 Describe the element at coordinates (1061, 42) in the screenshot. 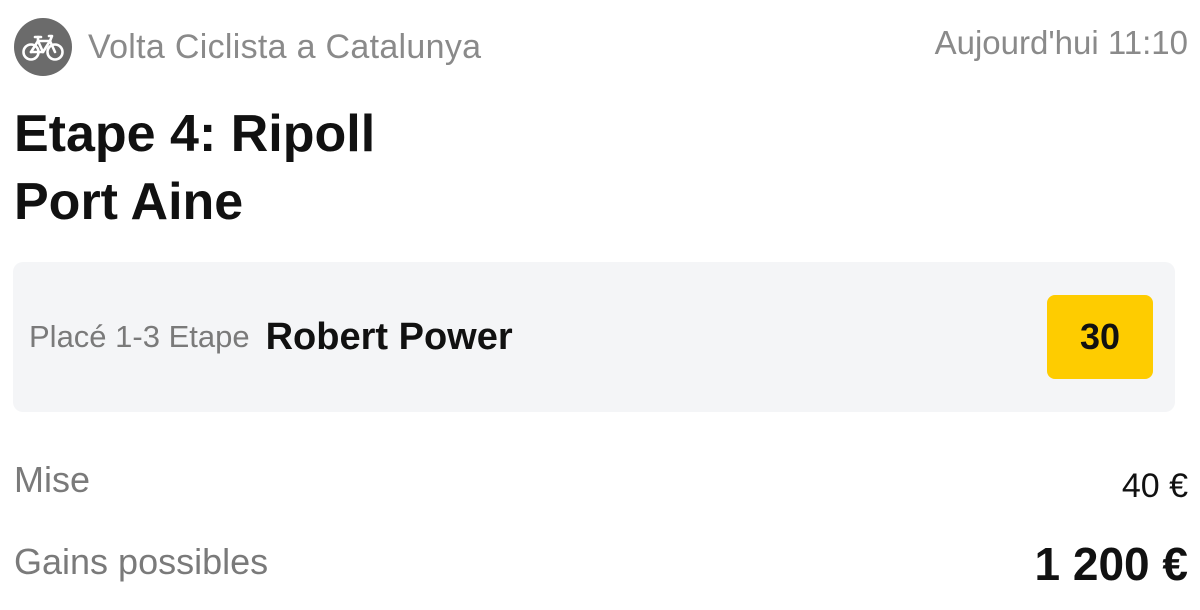

I see `event-datetime: Aujourd'hui 11:10` at that location.